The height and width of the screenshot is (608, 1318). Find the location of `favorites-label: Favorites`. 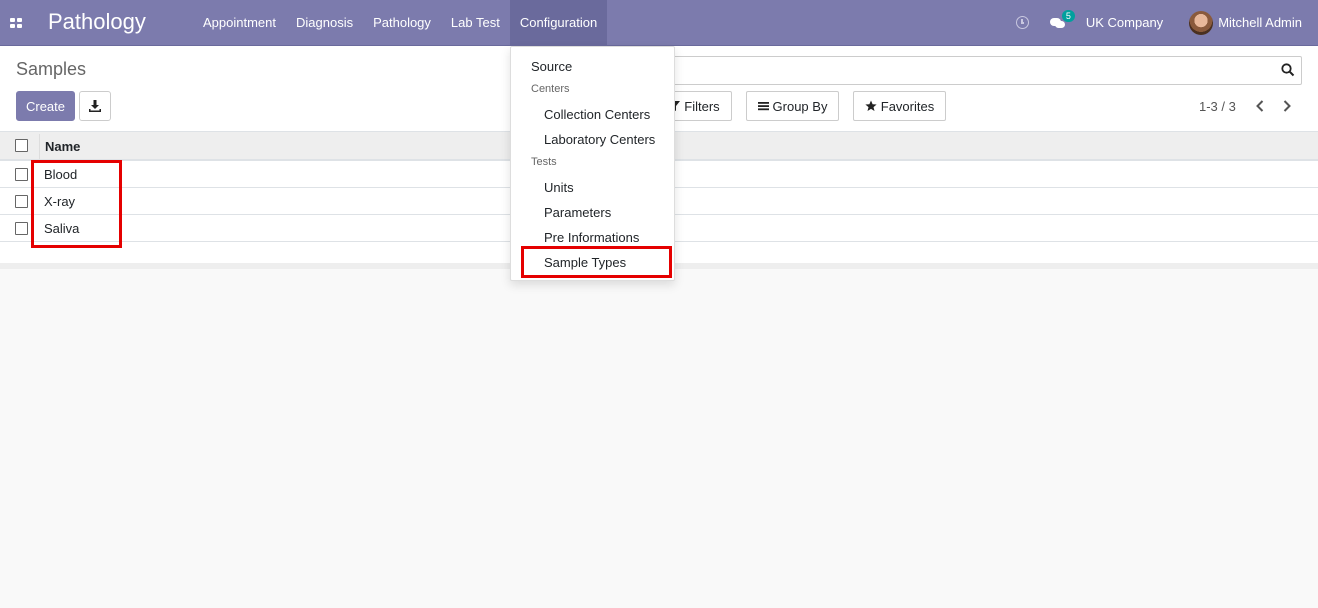

favorites-label: Favorites is located at coordinates (907, 106).